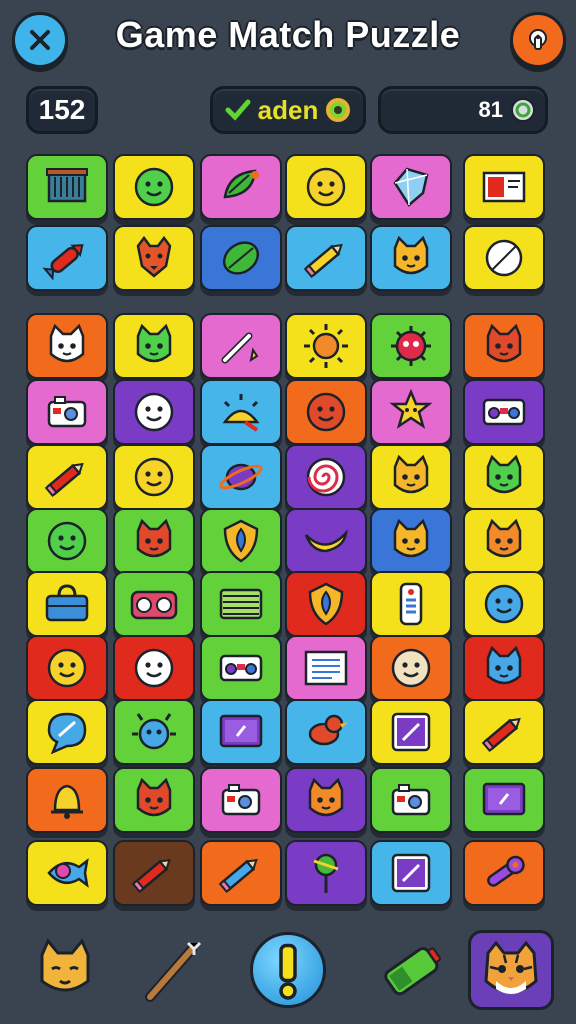 The height and width of the screenshot is (1024, 576). I want to click on tile-remote, so click(411, 604).